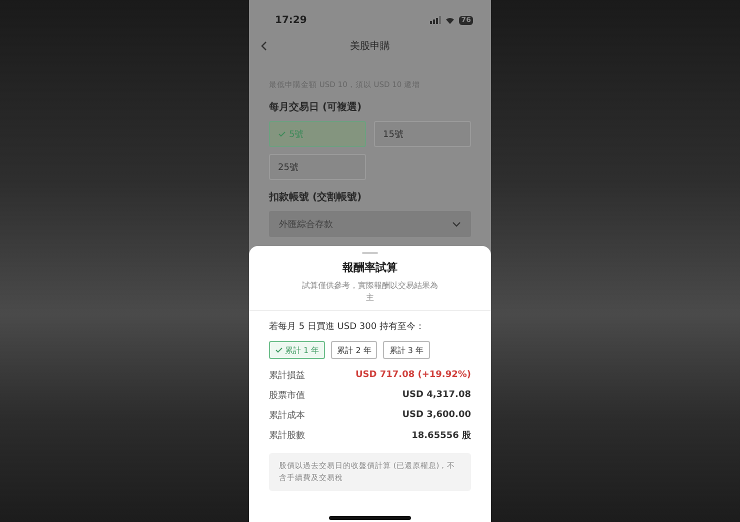  Describe the element at coordinates (450, 20) in the screenshot. I see `wifi-icon` at that location.